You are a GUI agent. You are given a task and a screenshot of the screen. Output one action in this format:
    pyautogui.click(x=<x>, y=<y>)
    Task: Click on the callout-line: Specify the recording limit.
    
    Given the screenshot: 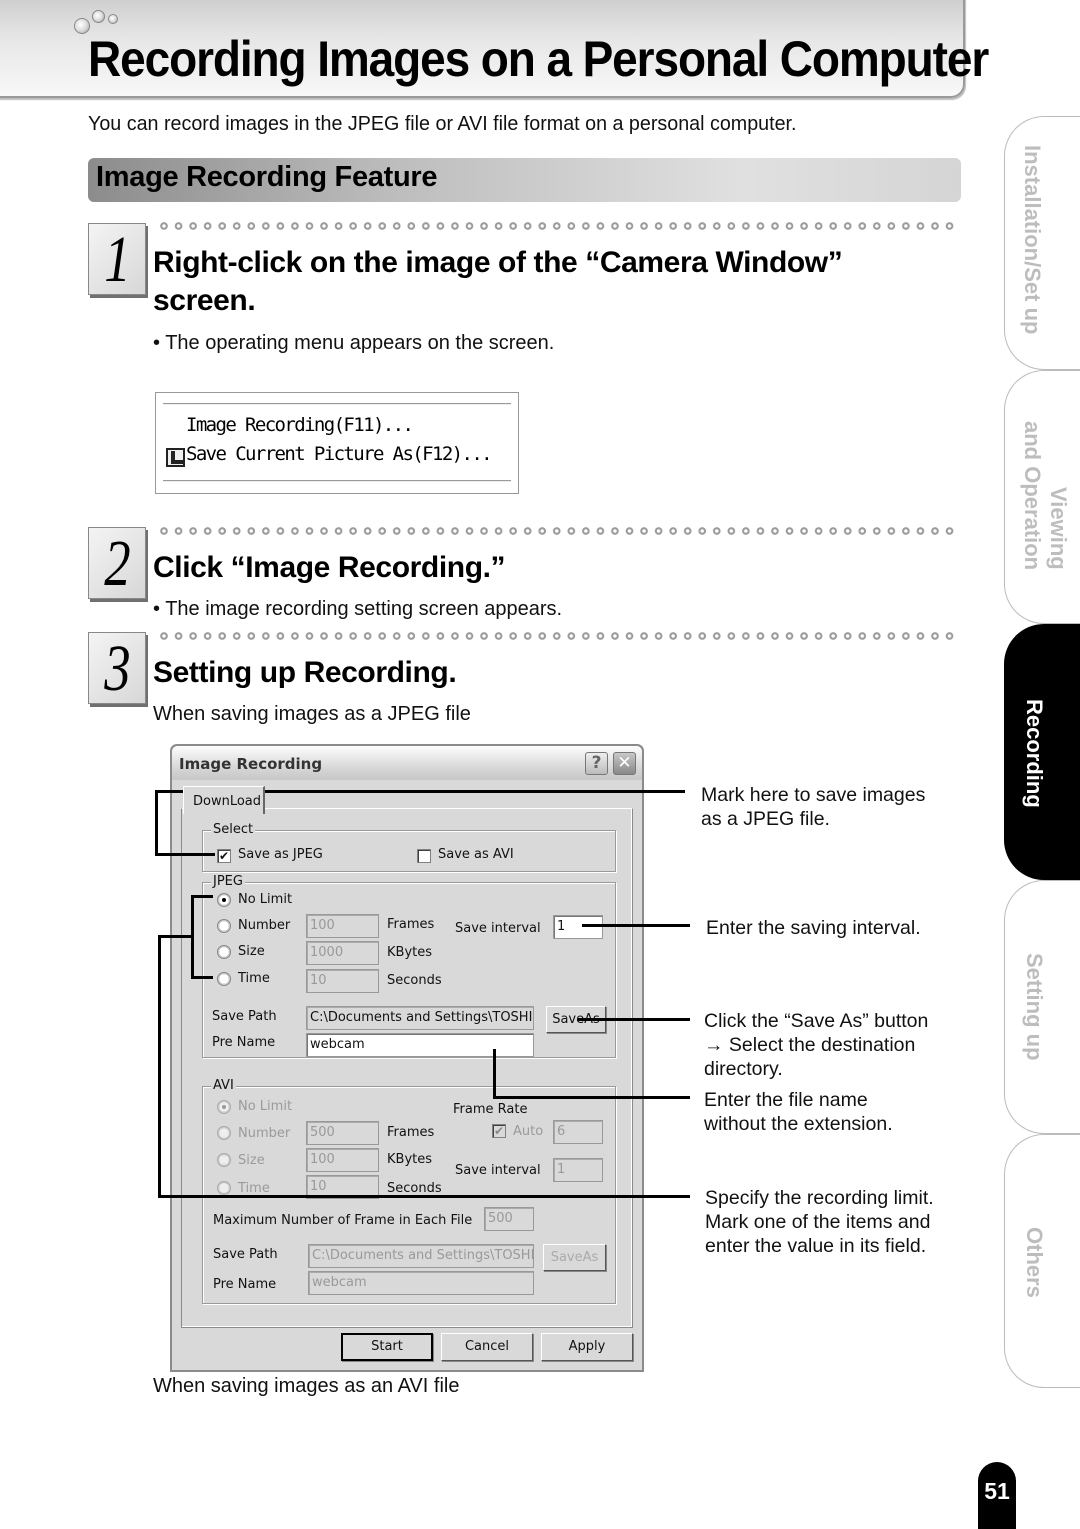 What is the action you would take?
    pyautogui.click(x=819, y=1198)
    